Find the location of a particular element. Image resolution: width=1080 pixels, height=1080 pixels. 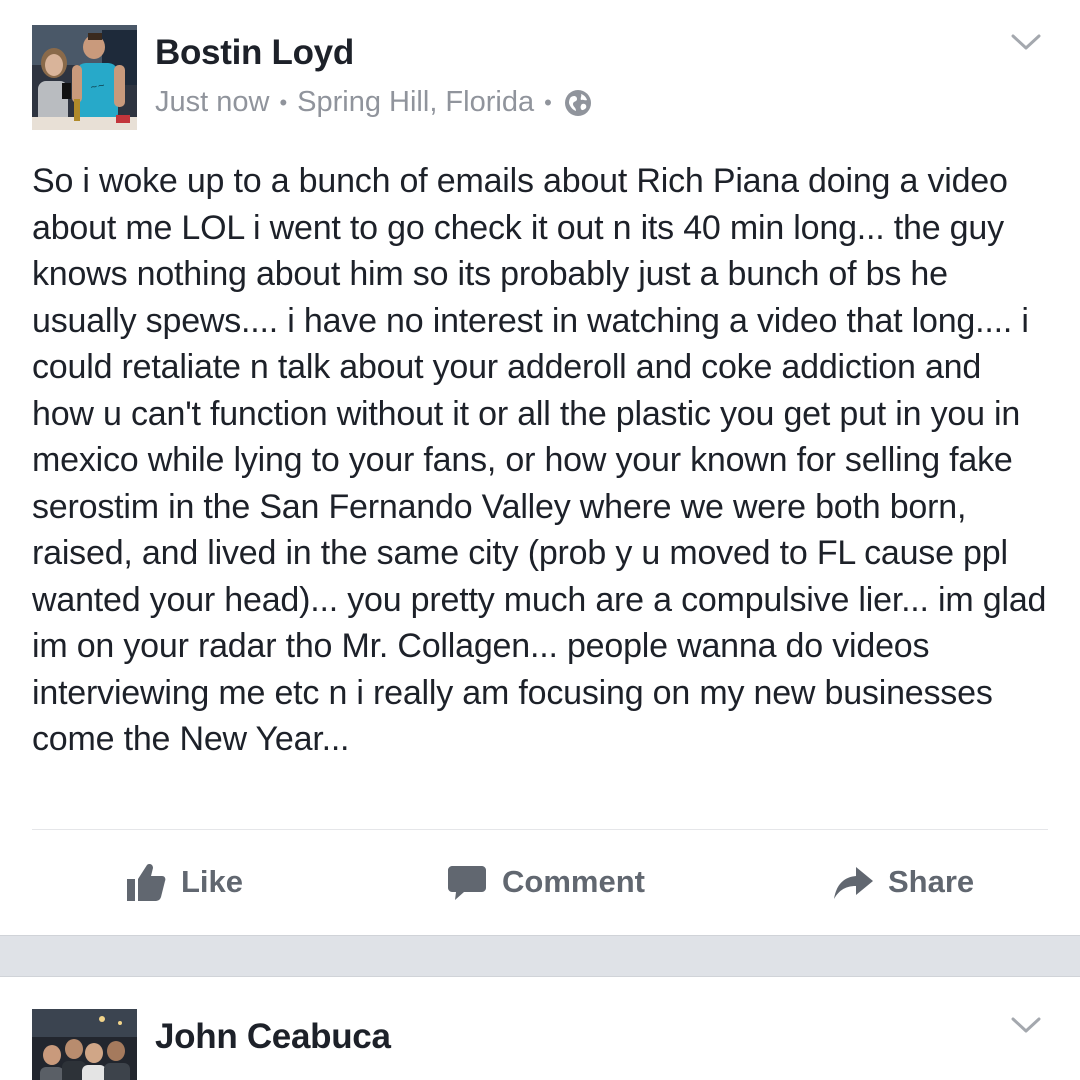

action-divider is located at coordinates (540, 829).